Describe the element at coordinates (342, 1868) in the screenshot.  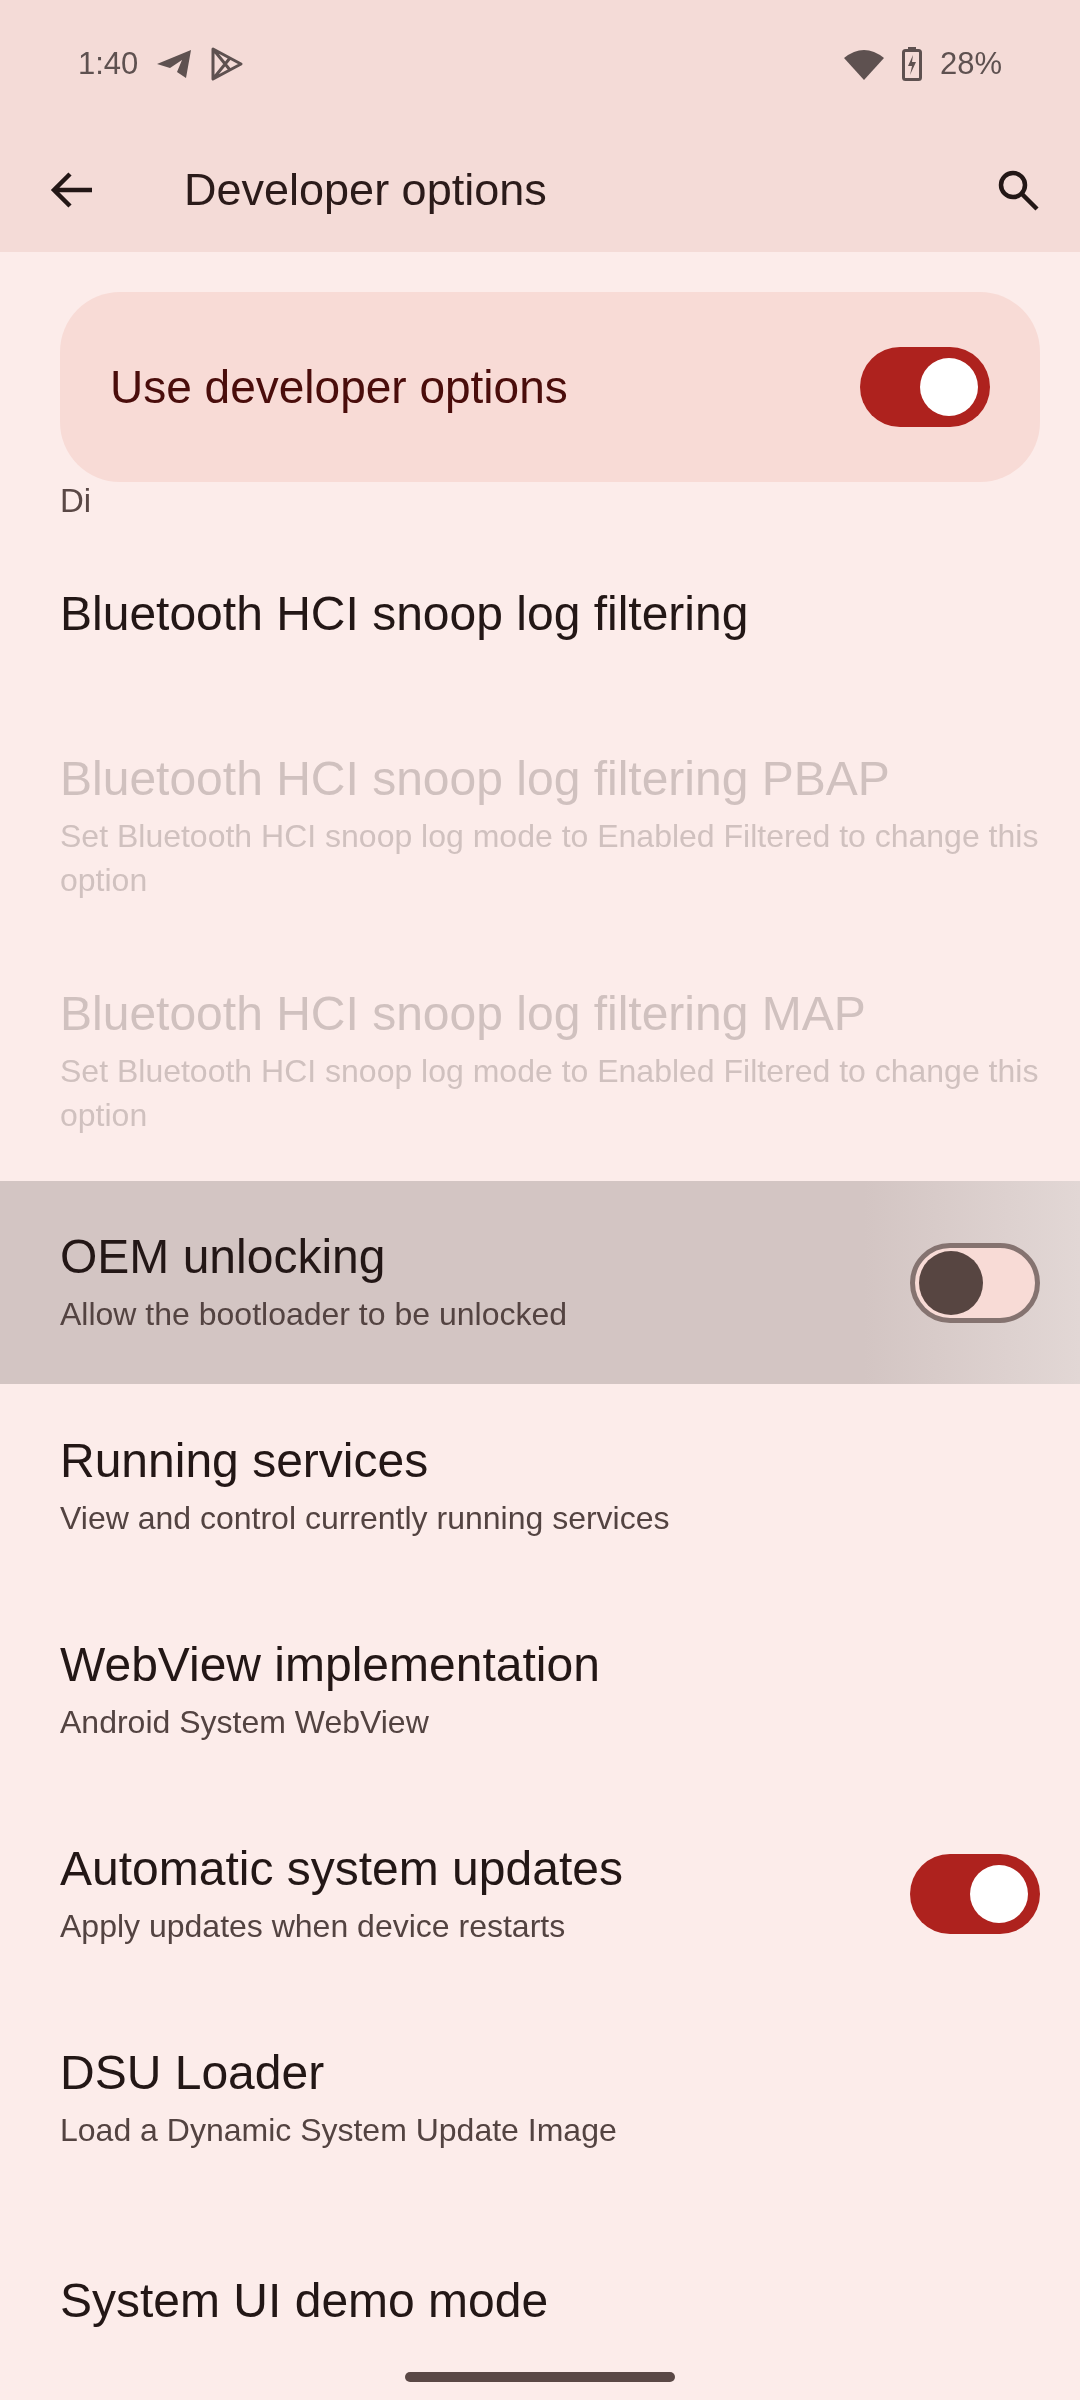
I see `setting-title: Automatic system updates` at that location.